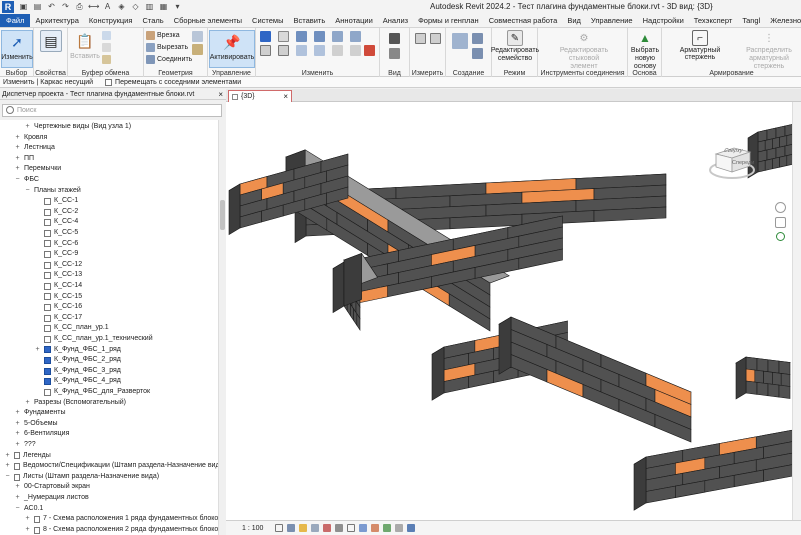  What do you see at coordinates (77, 350) in the screenshot?
I see `tree-item: + К_Фунд_ФБС_1_ряд` at bounding box center [77, 350].